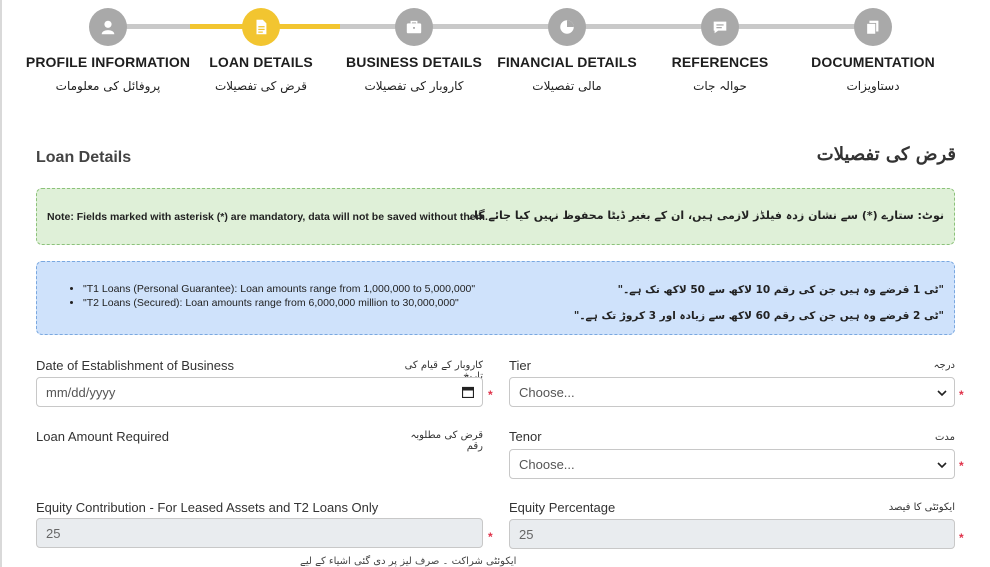  I want to click on chat-icon, so click(720, 27).